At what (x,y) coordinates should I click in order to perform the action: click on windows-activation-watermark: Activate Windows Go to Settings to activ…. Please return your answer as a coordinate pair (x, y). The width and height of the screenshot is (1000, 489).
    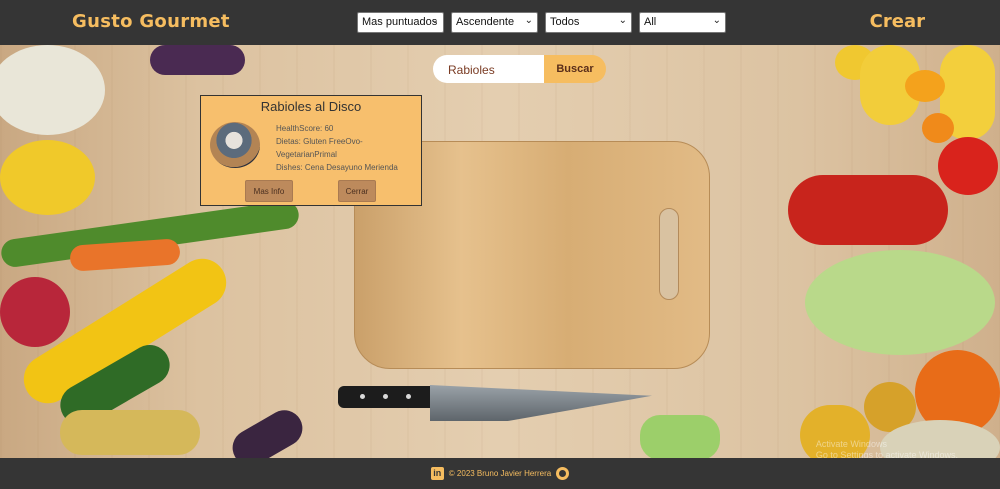
    Looking at the image, I should click on (887, 448).